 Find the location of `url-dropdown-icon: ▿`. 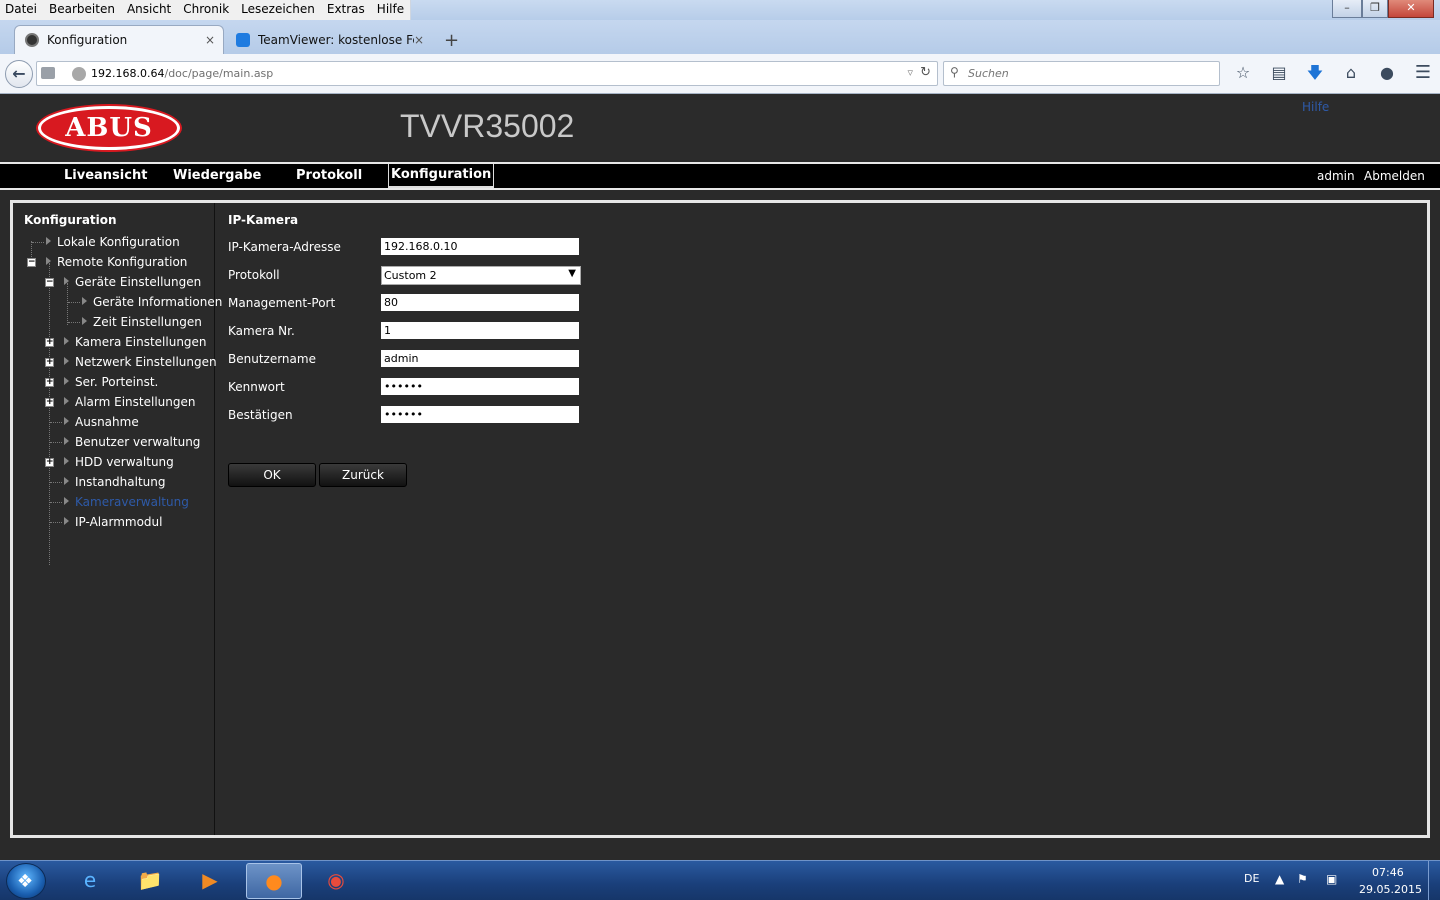

url-dropdown-icon: ▿ is located at coordinates (910, 72).